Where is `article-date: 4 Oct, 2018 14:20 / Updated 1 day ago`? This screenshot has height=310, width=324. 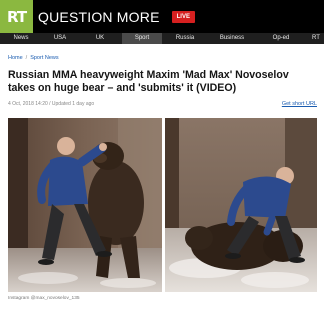
article-date: 4 Oct, 2018 14:20 / Updated 1 day ago is located at coordinates (51, 104).